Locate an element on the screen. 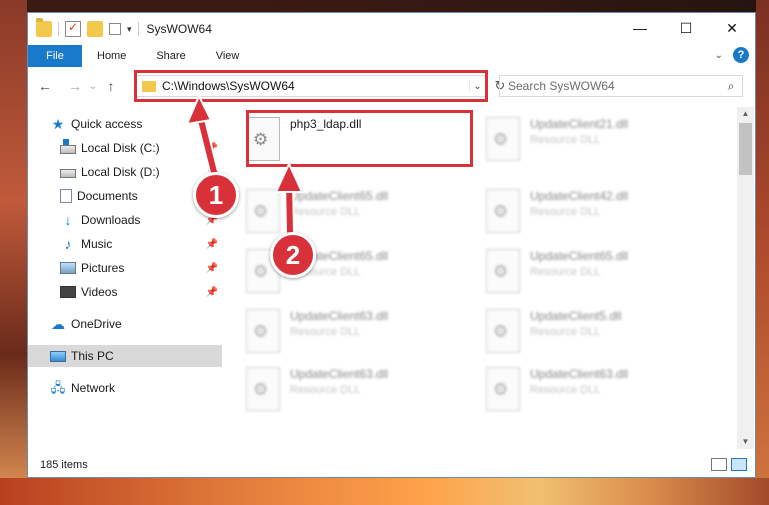 This screenshot has width=769, height=505. close-button: ✕ is located at coordinates (732, 28).